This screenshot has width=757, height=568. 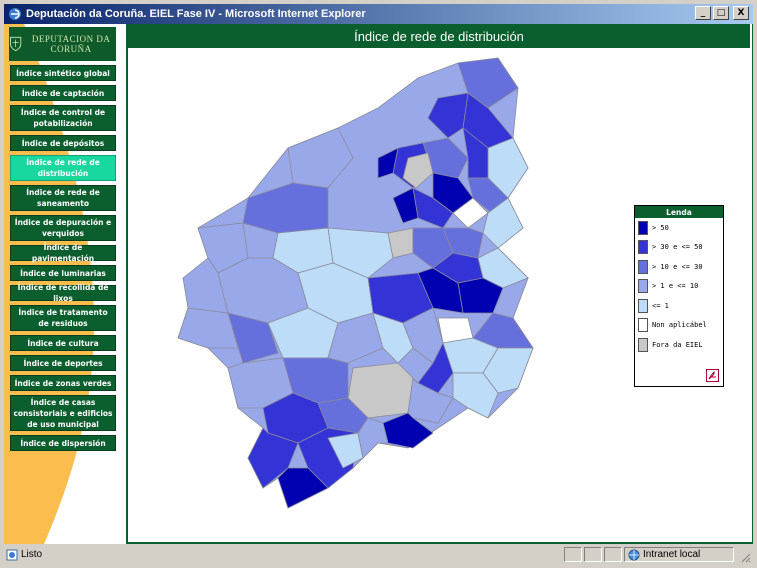 I want to click on legend-item: > 10 e <= 30, so click(x=679, y=267).